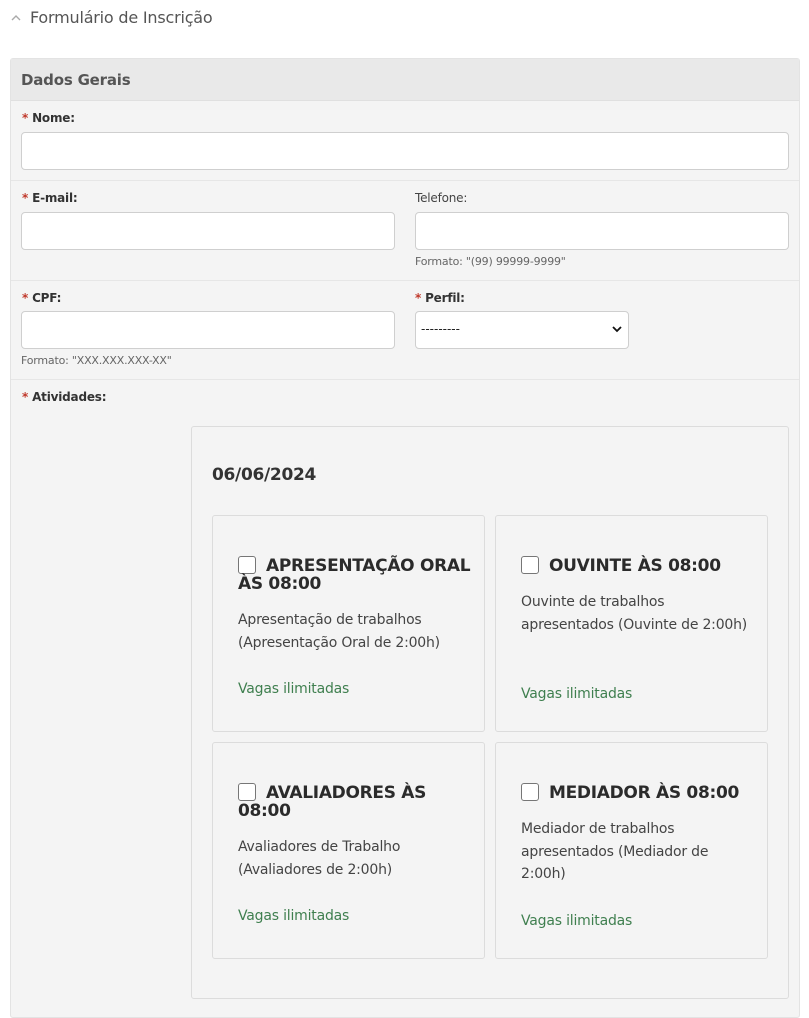 Image resolution: width=809 pixels, height=1018 pixels. Describe the element at coordinates (47, 298) in the screenshot. I see `cpf-label-text: CPF:` at that location.